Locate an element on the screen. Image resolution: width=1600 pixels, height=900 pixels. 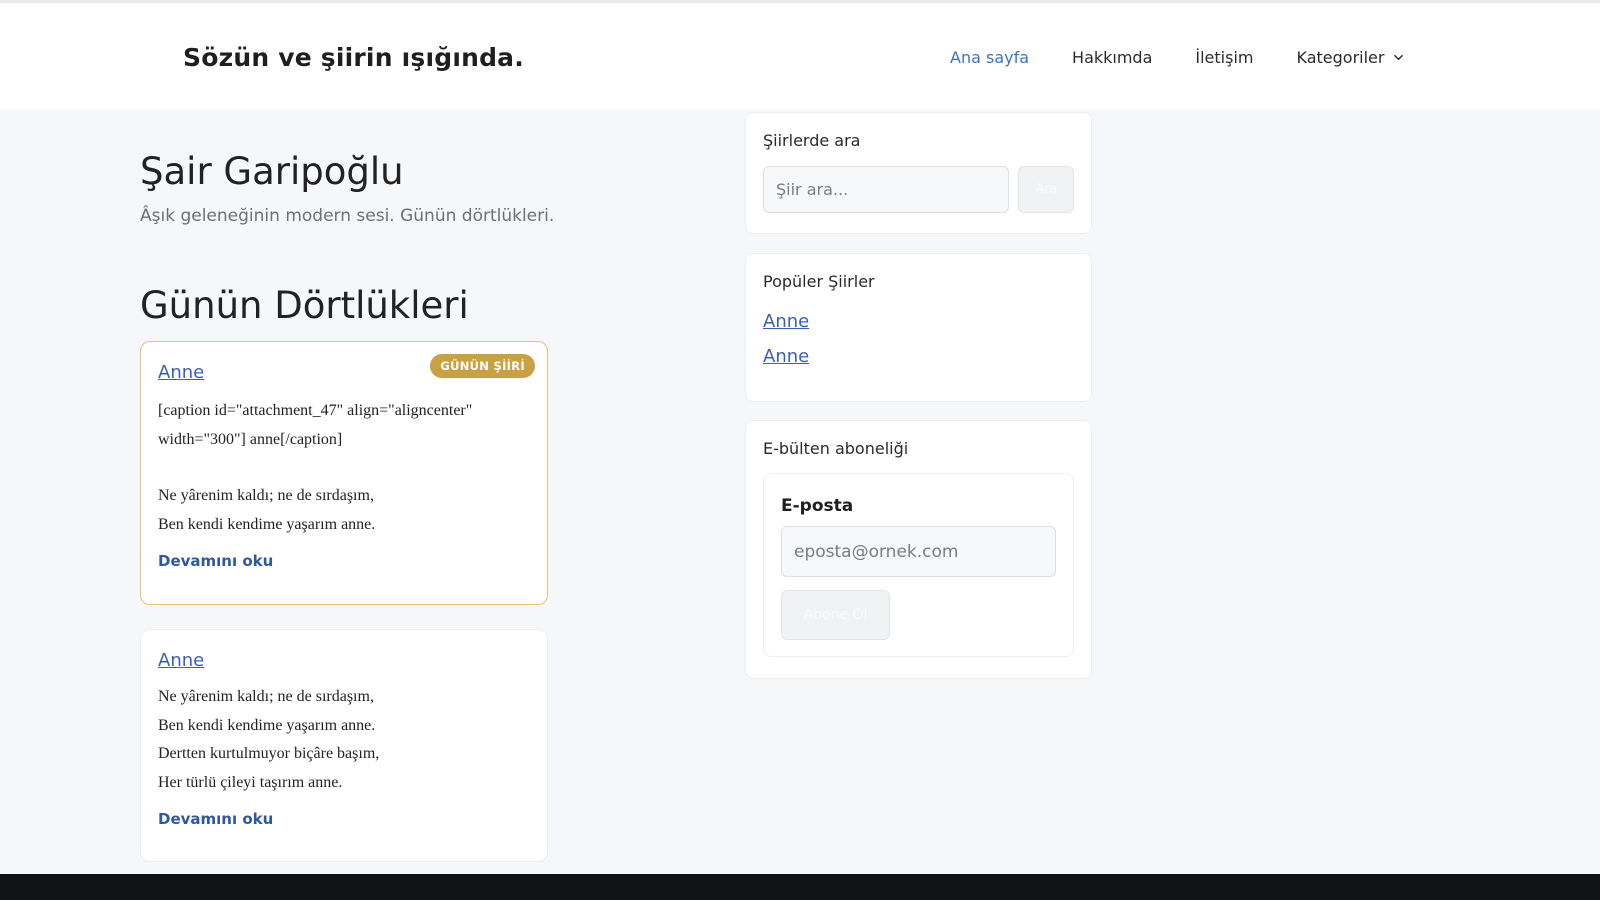
page-title: Şair Garipoğlu is located at coordinates (272, 171).